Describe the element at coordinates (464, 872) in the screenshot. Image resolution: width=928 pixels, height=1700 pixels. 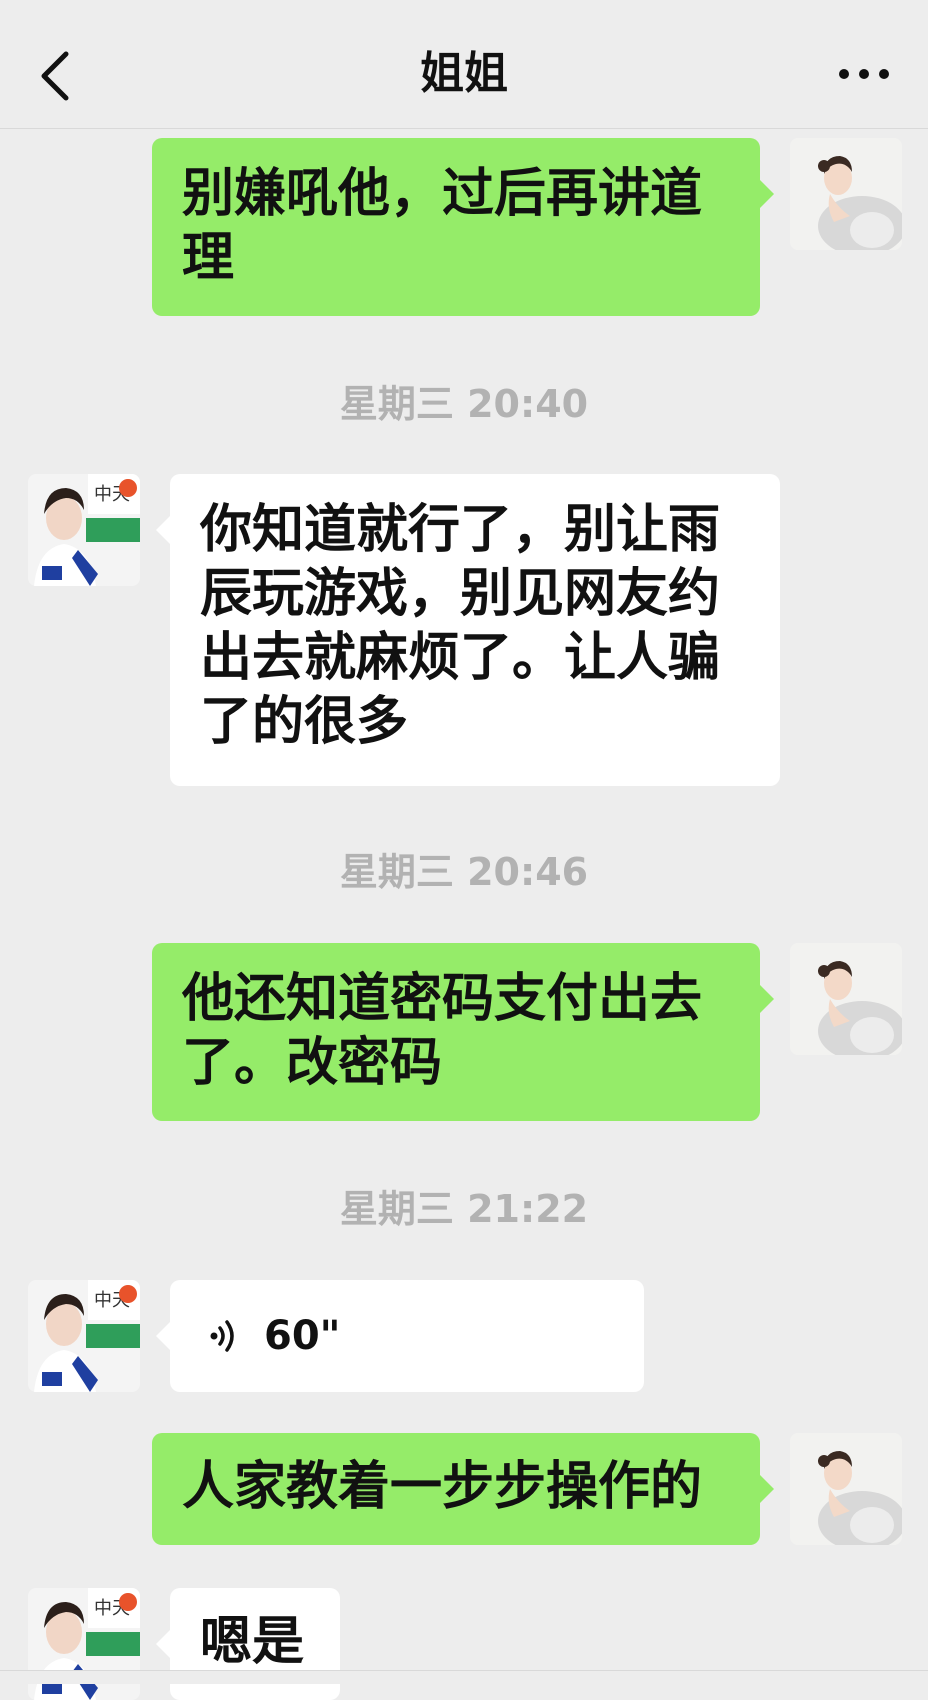
I see `timestamp: 星期三 20:46` at that location.